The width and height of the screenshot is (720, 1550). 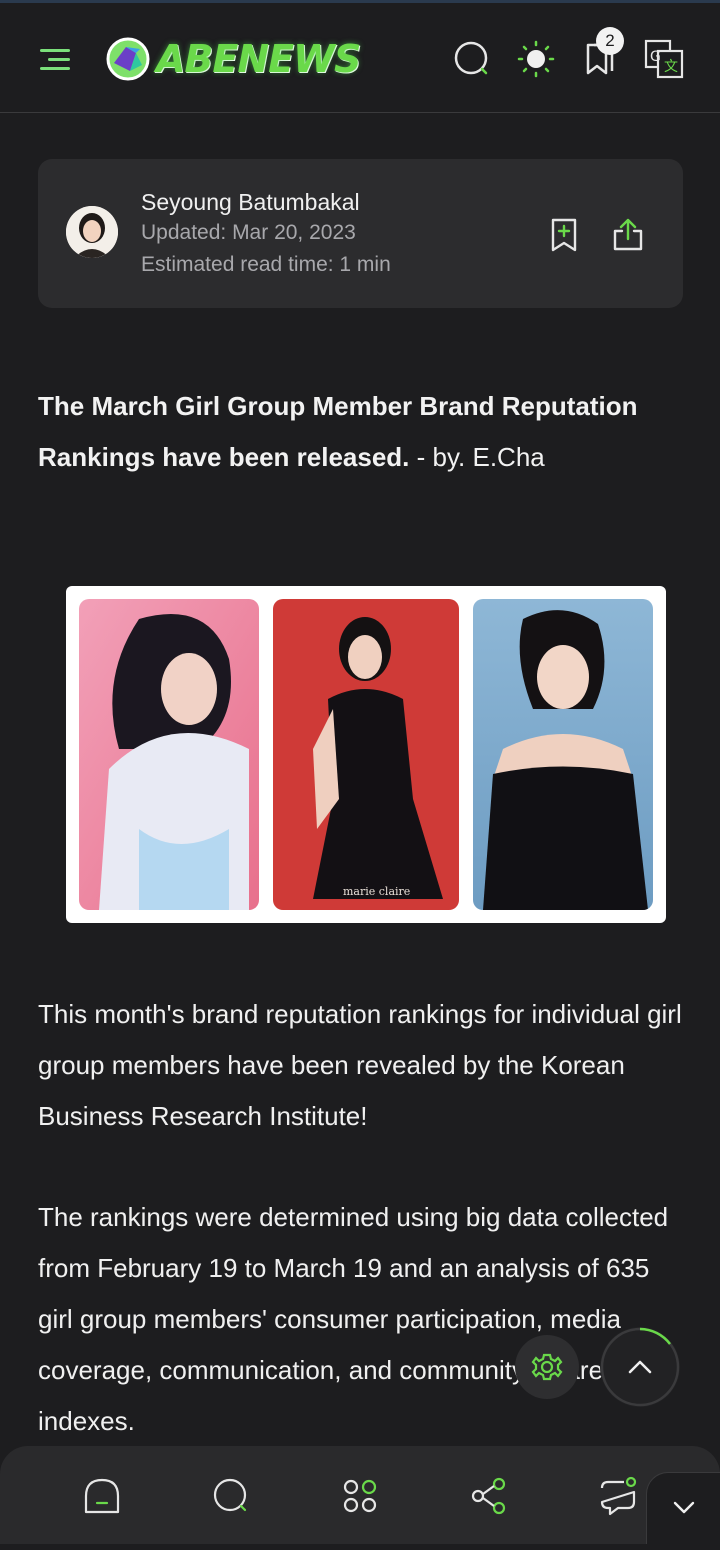 I want to click on bottom-navigation, so click(x=360, y=1495).